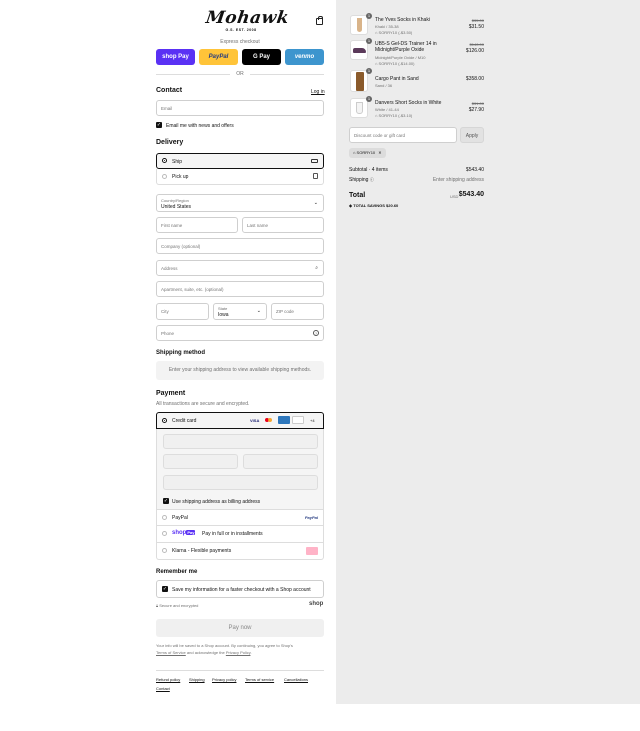 The width and height of the screenshot is (640, 731). I want to click on paypal-radio, so click(164, 517).